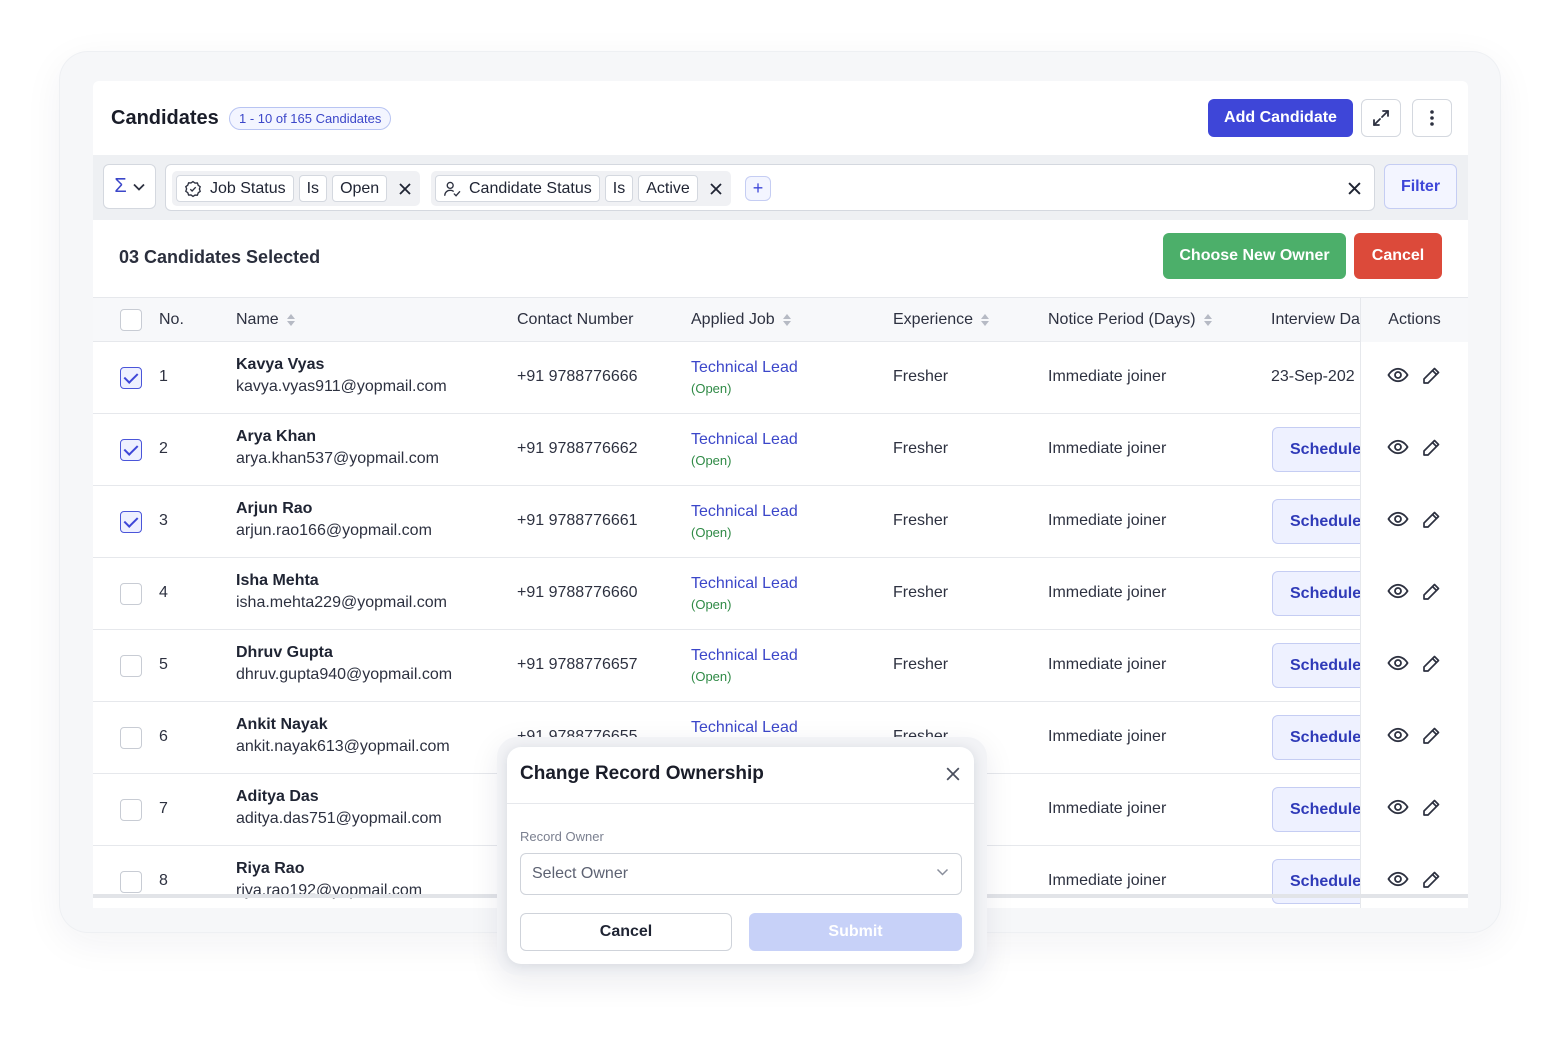  What do you see at coordinates (276, 437) in the screenshot?
I see `candidate-name: Arya Khan` at bounding box center [276, 437].